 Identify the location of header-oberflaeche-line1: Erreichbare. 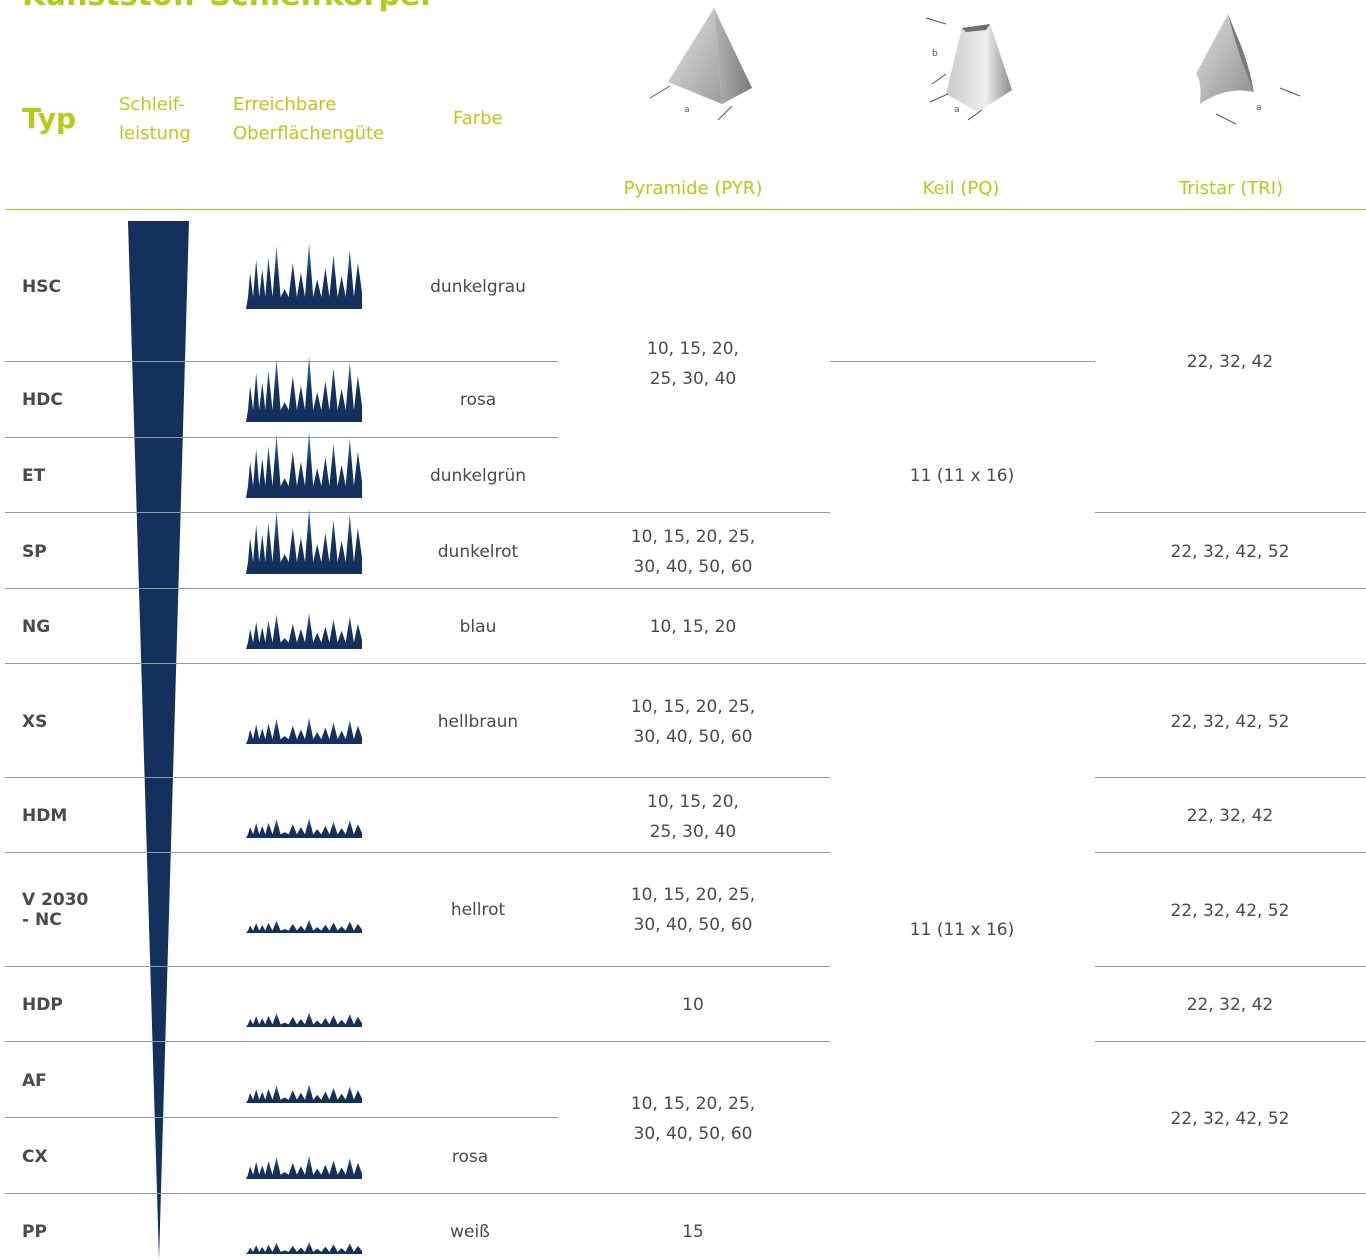
(285, 104).